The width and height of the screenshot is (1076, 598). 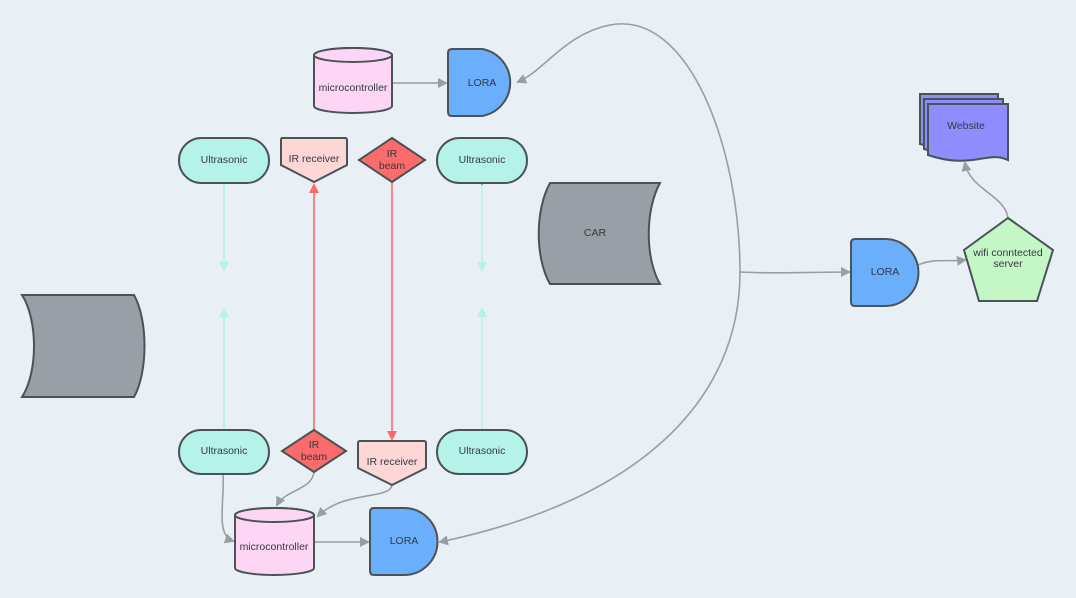 I want to click on ultrasonic-br: Ultrasonic, so click(x=482, y=452).